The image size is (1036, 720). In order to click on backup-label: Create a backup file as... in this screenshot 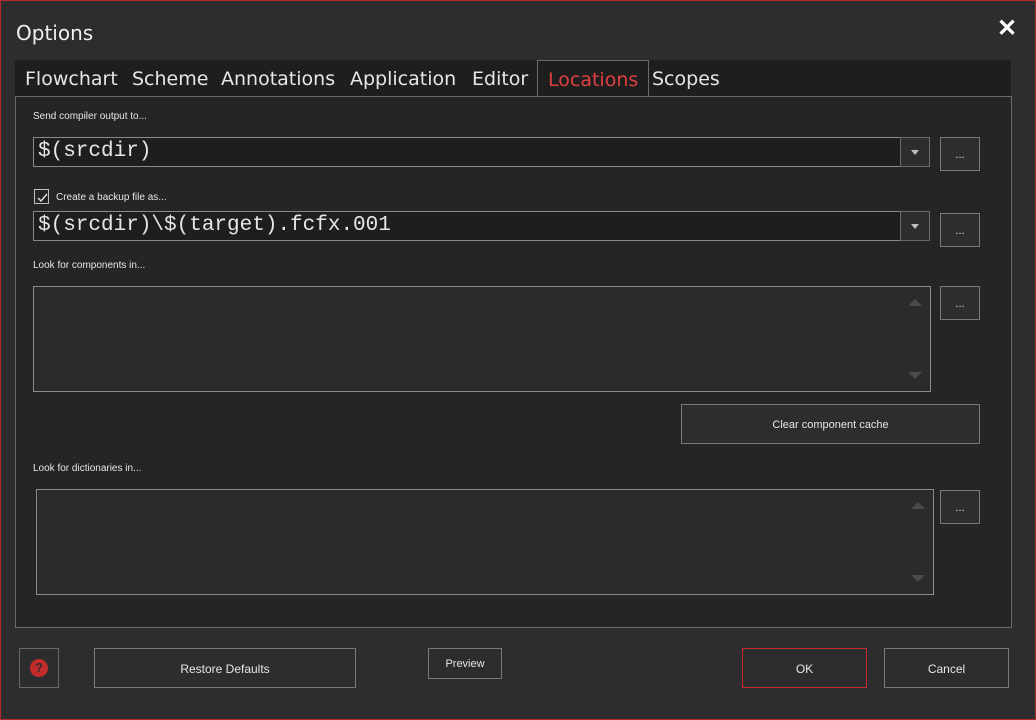, I will do `click(111, 197)`.